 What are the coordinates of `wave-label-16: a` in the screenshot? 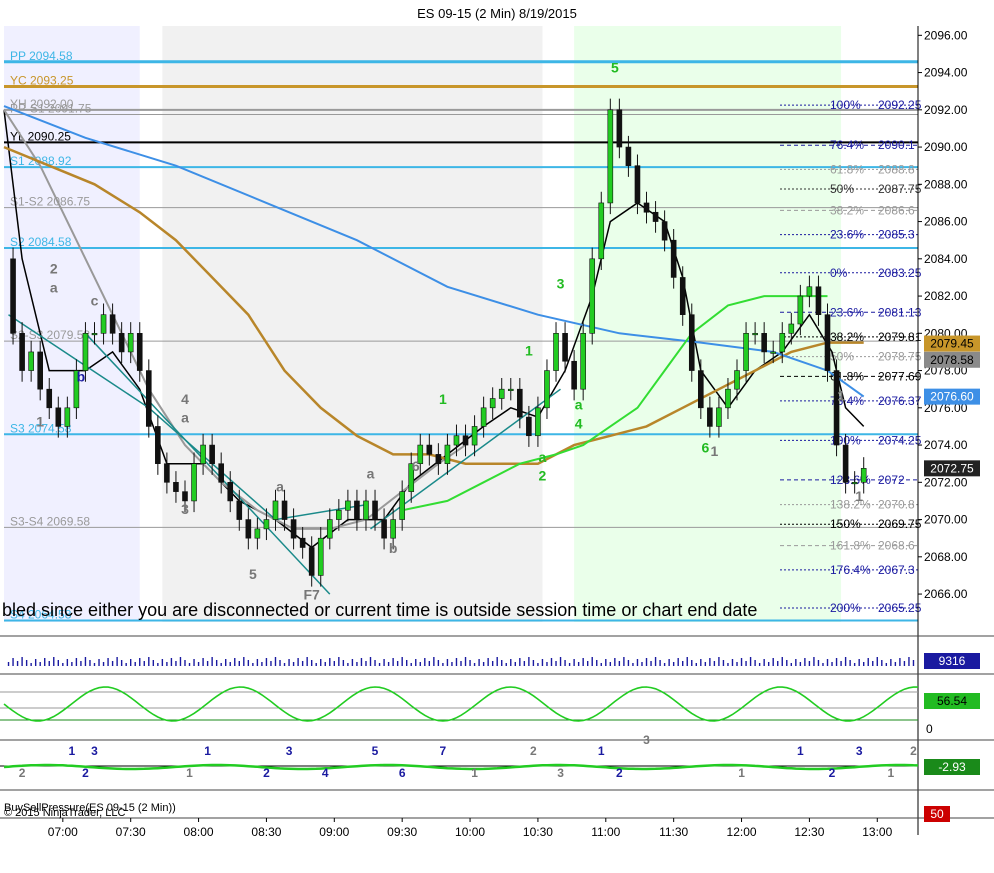 It's located at (543, 457).